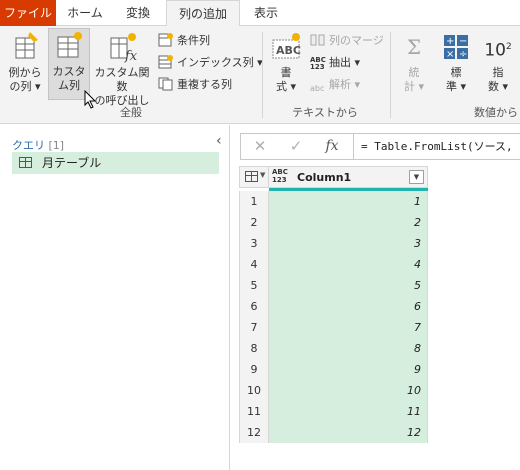 This screenshot has width=520, height=470. I want to click on row-number: 12, so click(254, 432).